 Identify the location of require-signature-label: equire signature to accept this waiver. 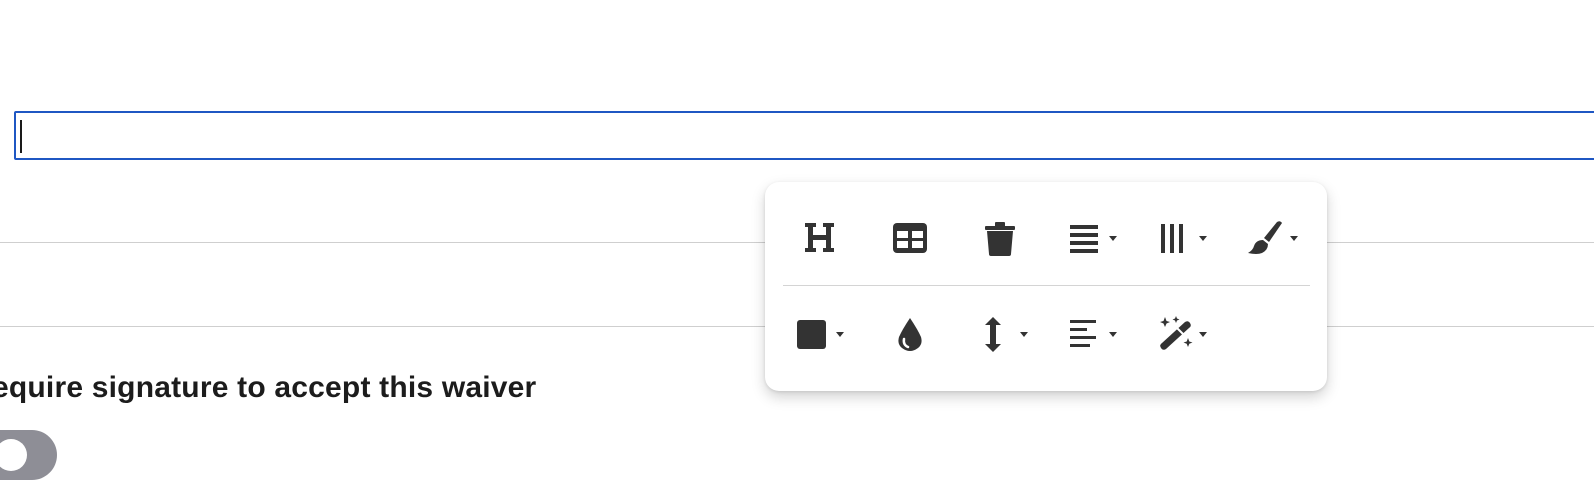
(268, 387).